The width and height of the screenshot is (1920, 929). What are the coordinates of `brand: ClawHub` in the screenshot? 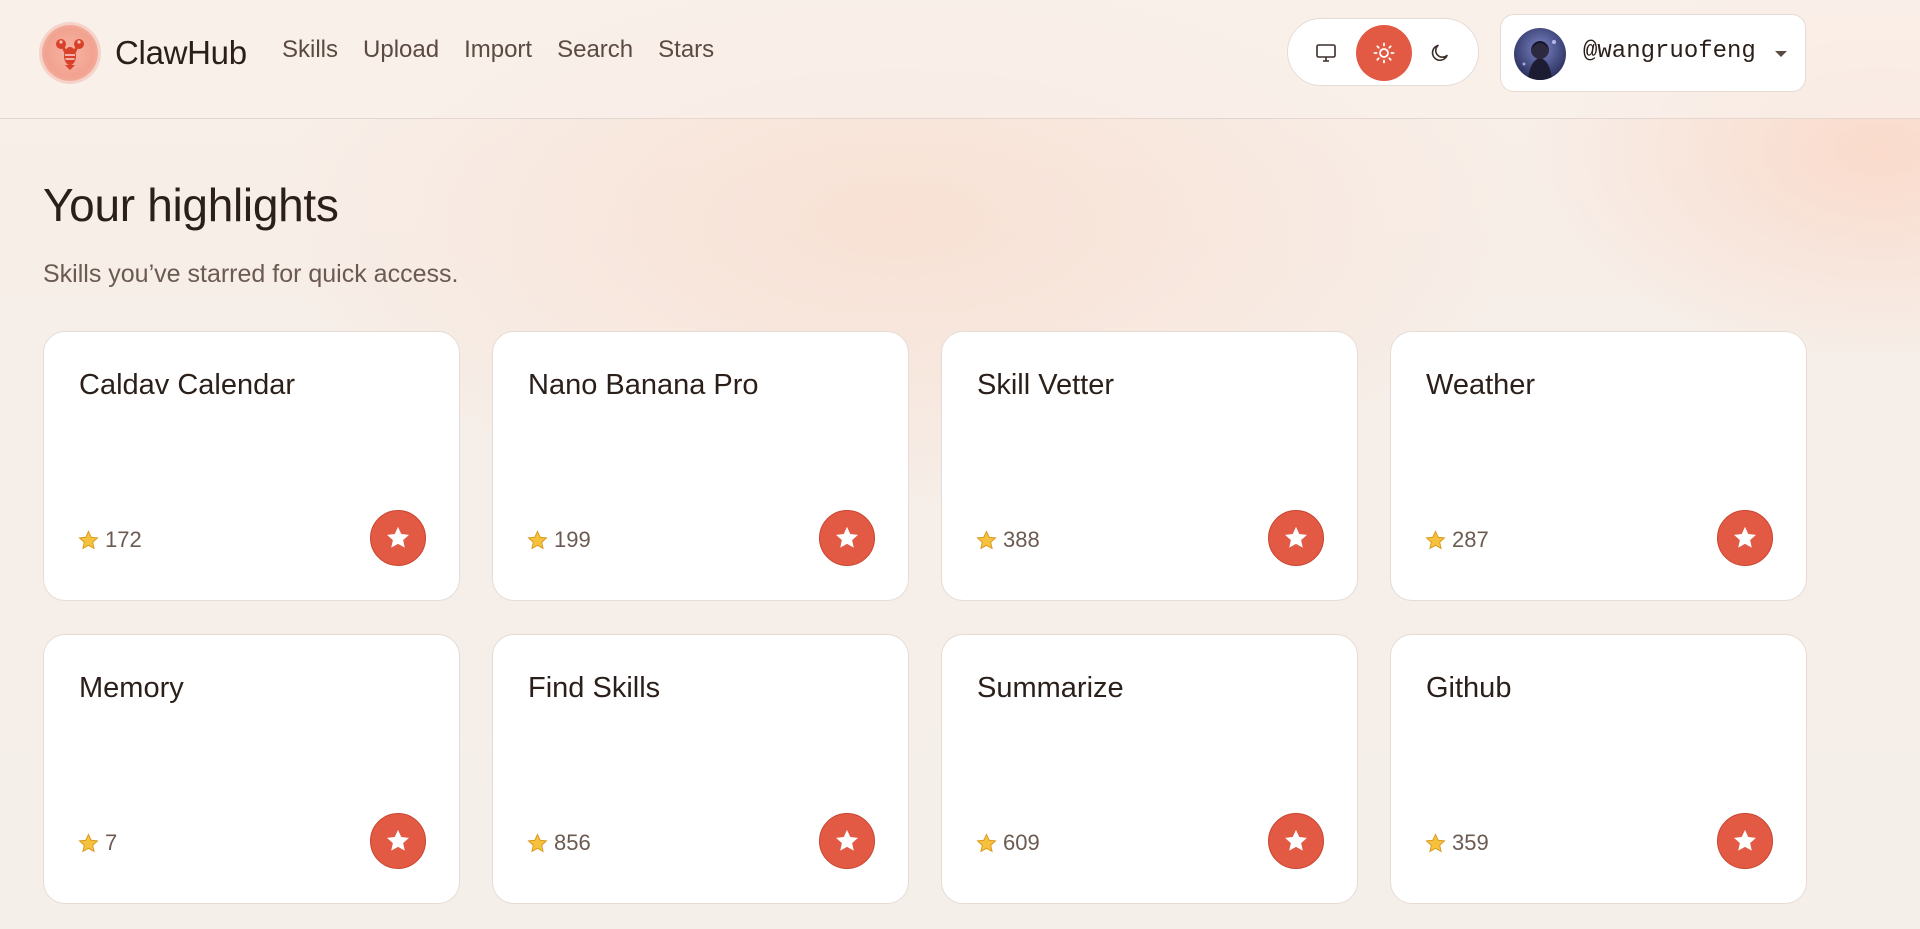 It's located at (144, 53).